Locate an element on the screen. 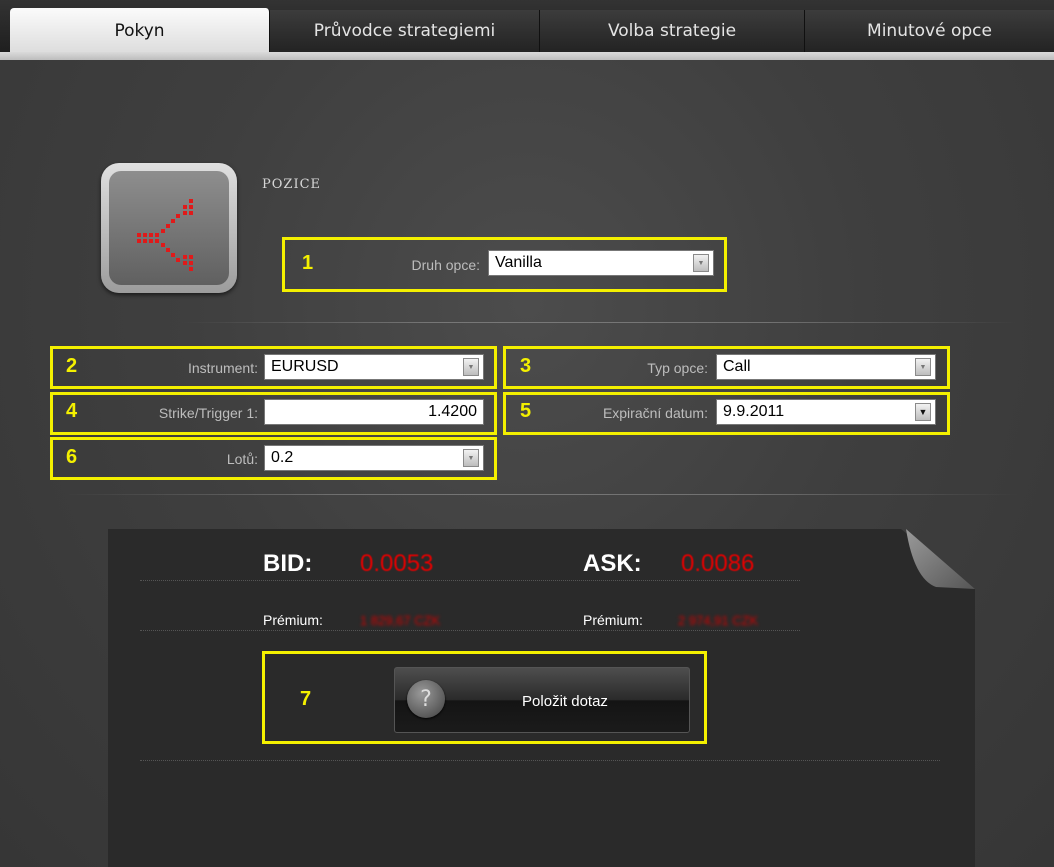  annotation-4: 4 is located at coordinates (72, 411).